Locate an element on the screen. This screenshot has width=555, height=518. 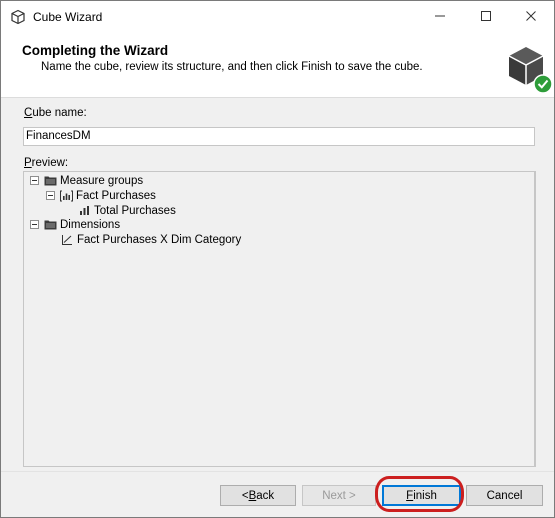
tree-node-label: Measure groups is located at coordinates (102, 180).